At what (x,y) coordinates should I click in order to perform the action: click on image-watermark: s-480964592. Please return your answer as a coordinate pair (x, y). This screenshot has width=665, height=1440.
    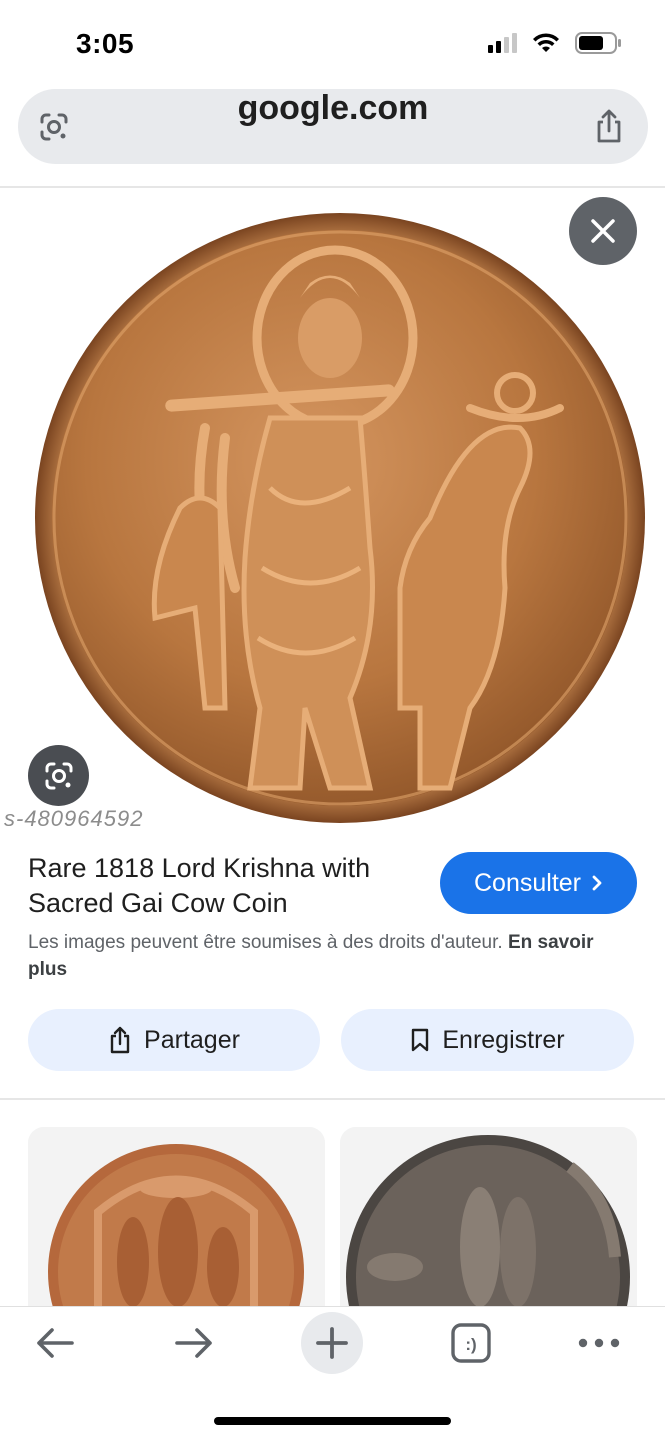
    Looking at the image, I should click on (74, 818).